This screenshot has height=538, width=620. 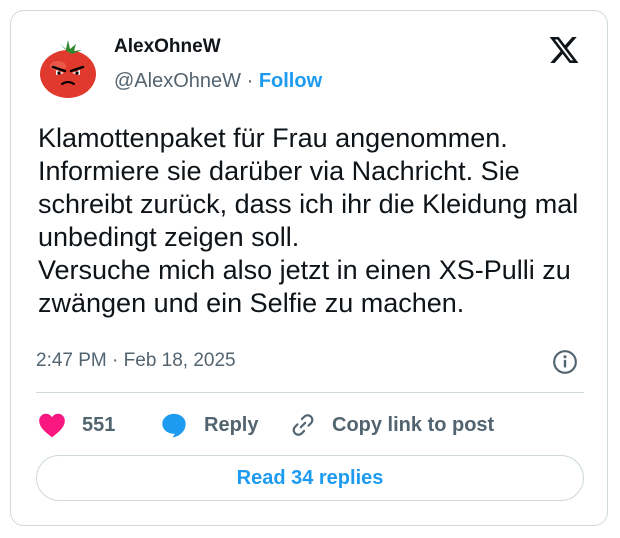 What do you see at coordinates (564, 50) in the screenshot?
I see `x-logo-icon` at bounding box center [564, 50].